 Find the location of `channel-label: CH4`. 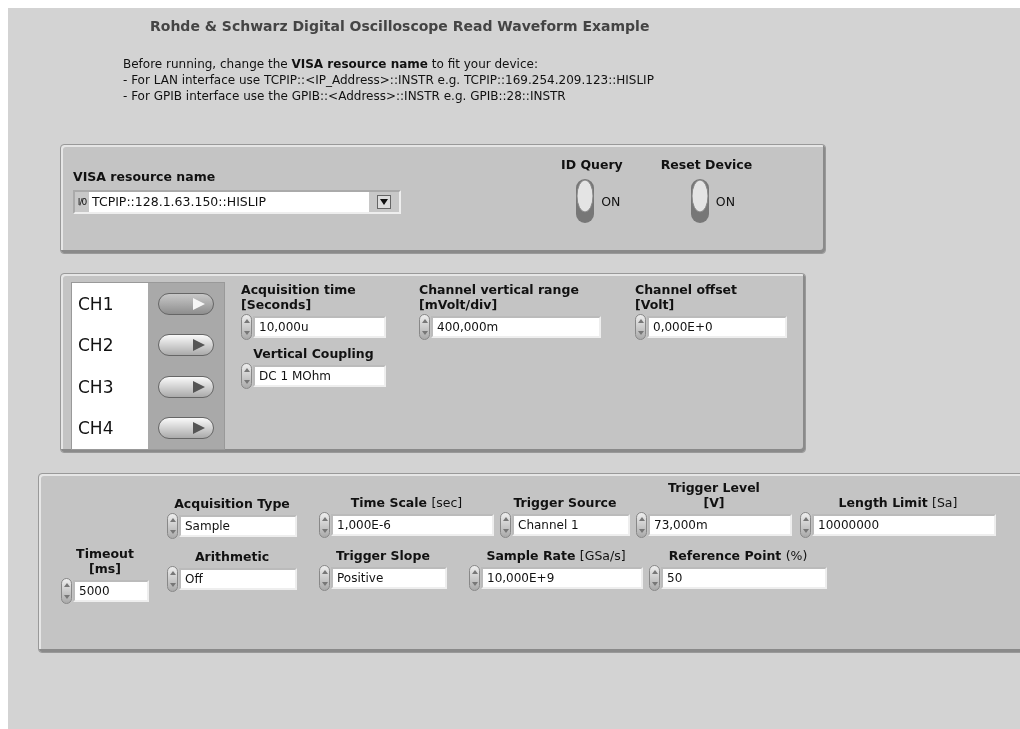

channel-label: CH4 is located at coordinates (96, 429).